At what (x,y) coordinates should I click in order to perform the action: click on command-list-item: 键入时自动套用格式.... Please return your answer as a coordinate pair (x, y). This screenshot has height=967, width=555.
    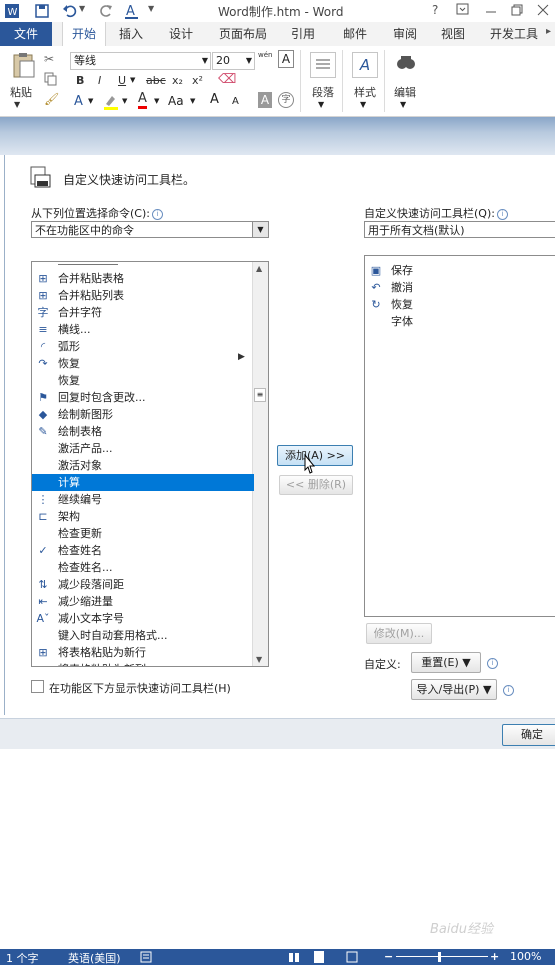
    Looking at the image, I should click on (143, 635).